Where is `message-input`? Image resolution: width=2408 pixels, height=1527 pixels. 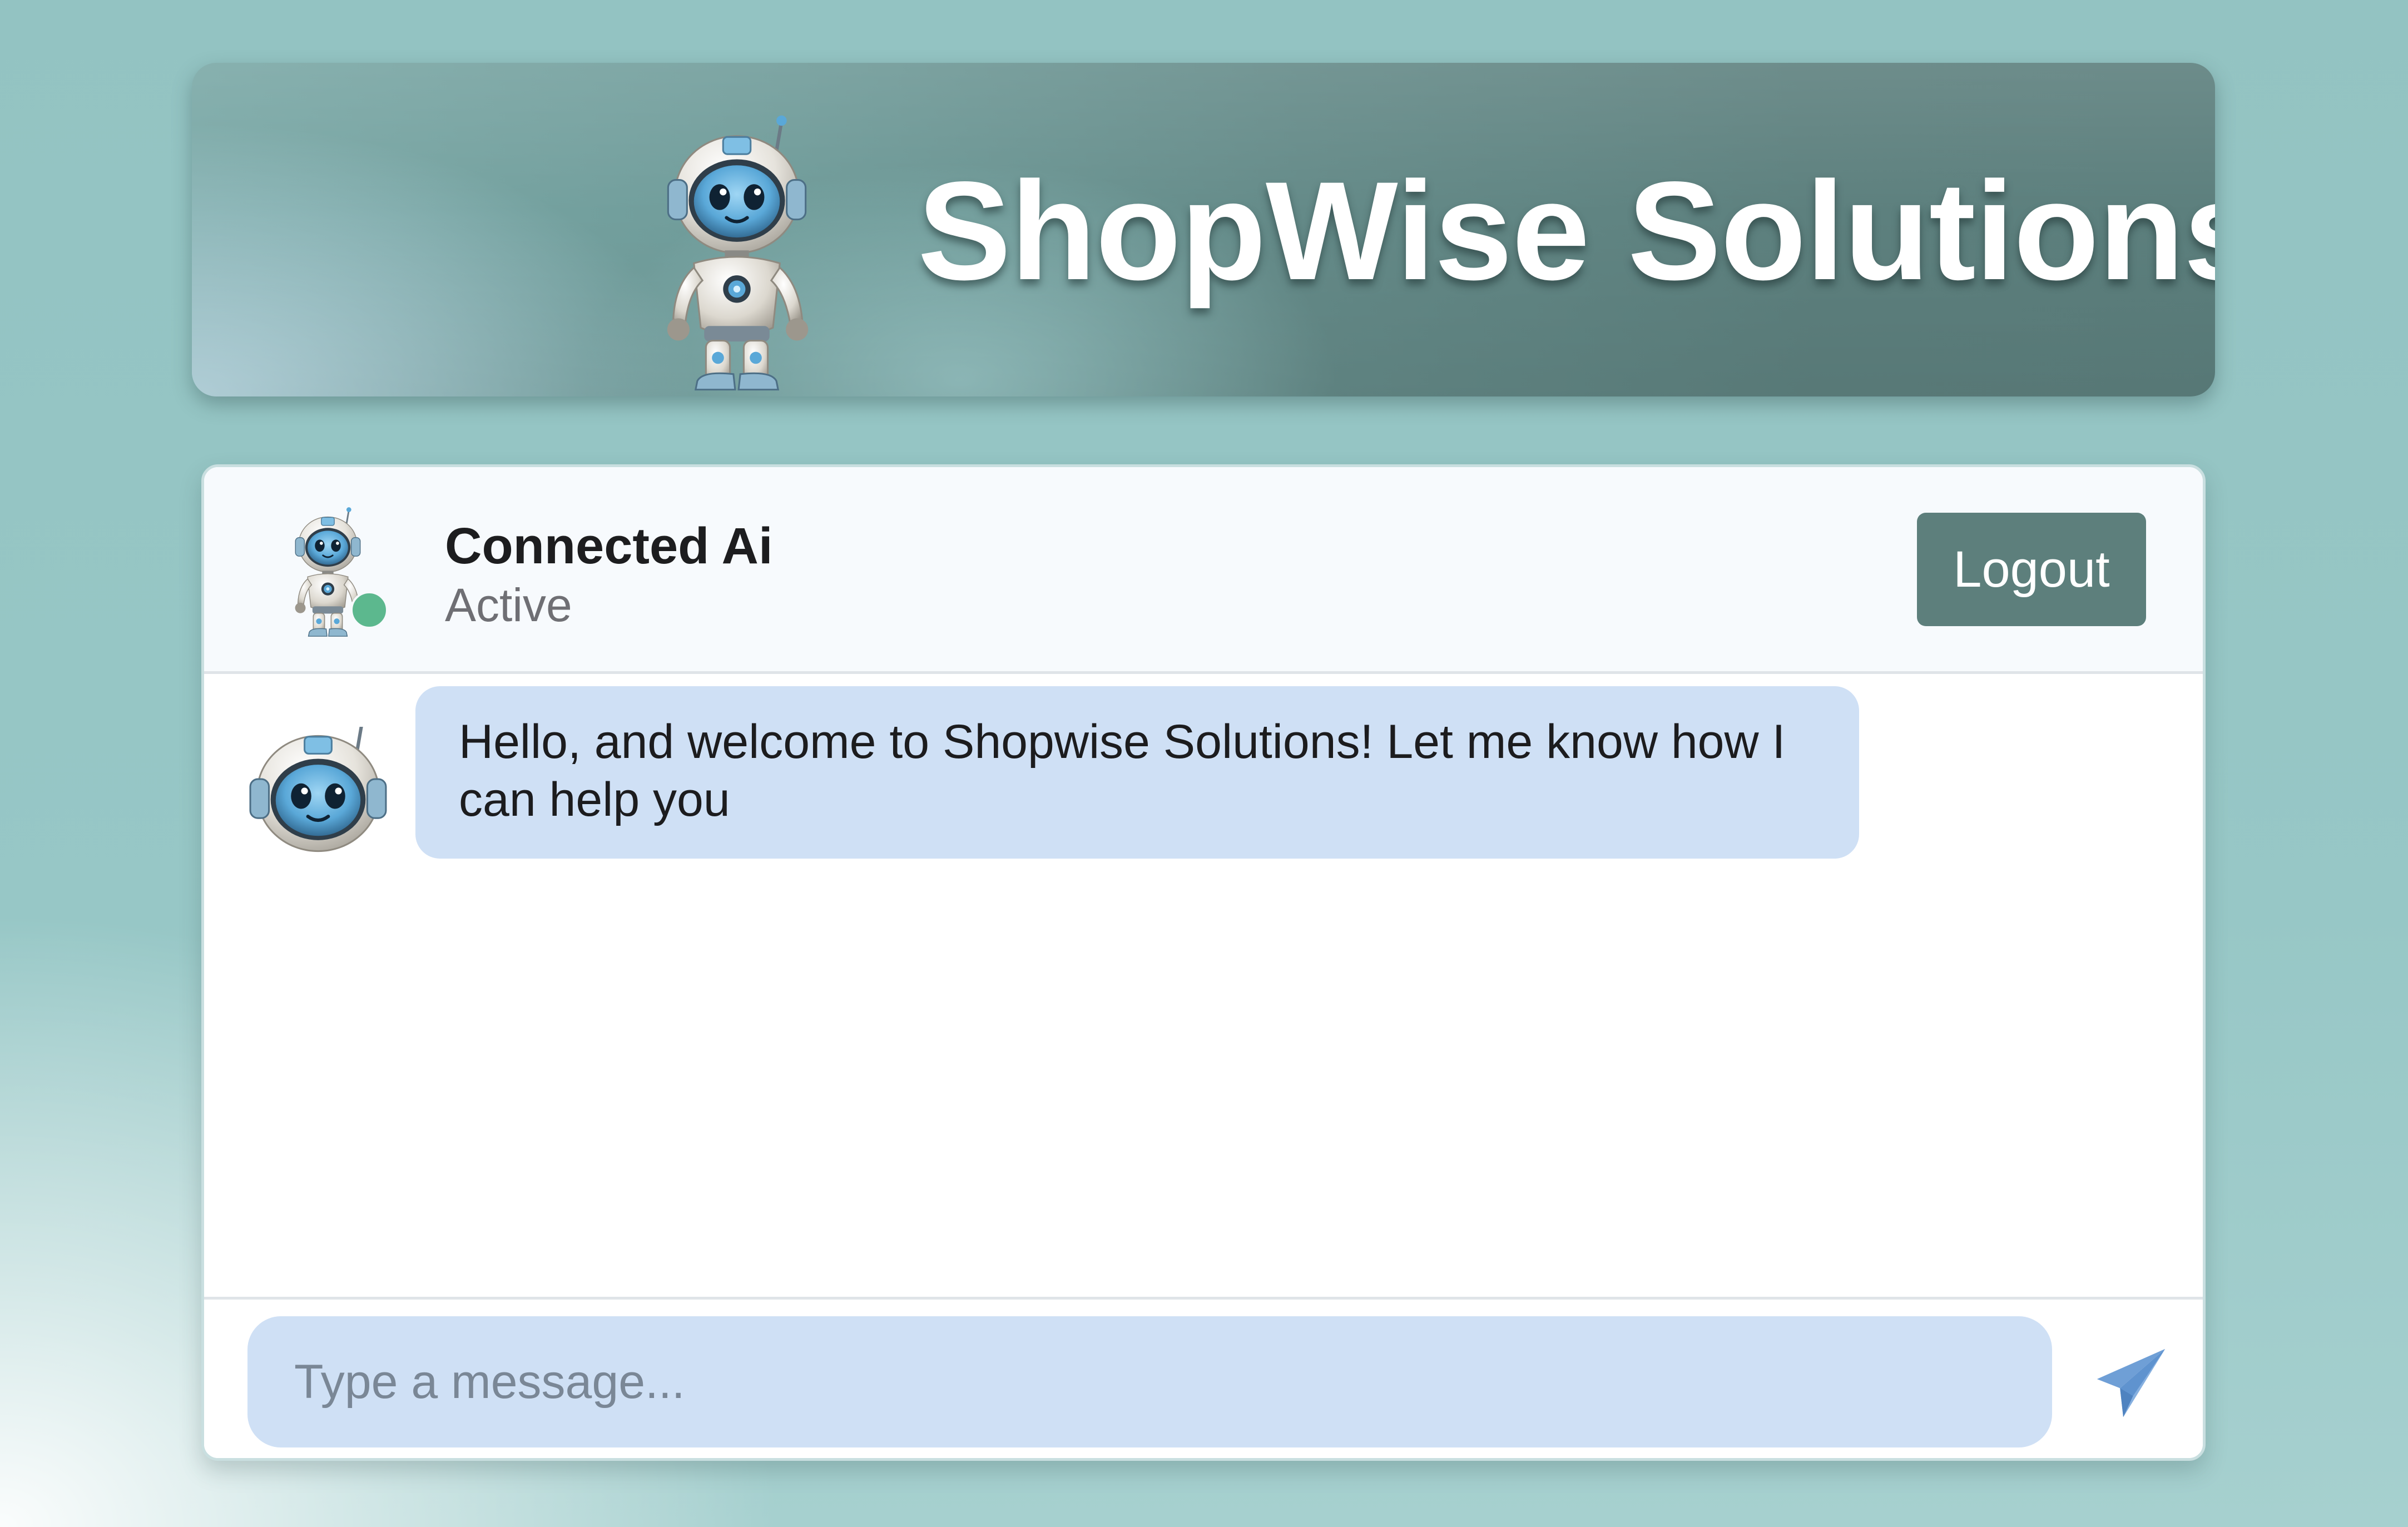 message-input is located at coordinates (1149, 1381).